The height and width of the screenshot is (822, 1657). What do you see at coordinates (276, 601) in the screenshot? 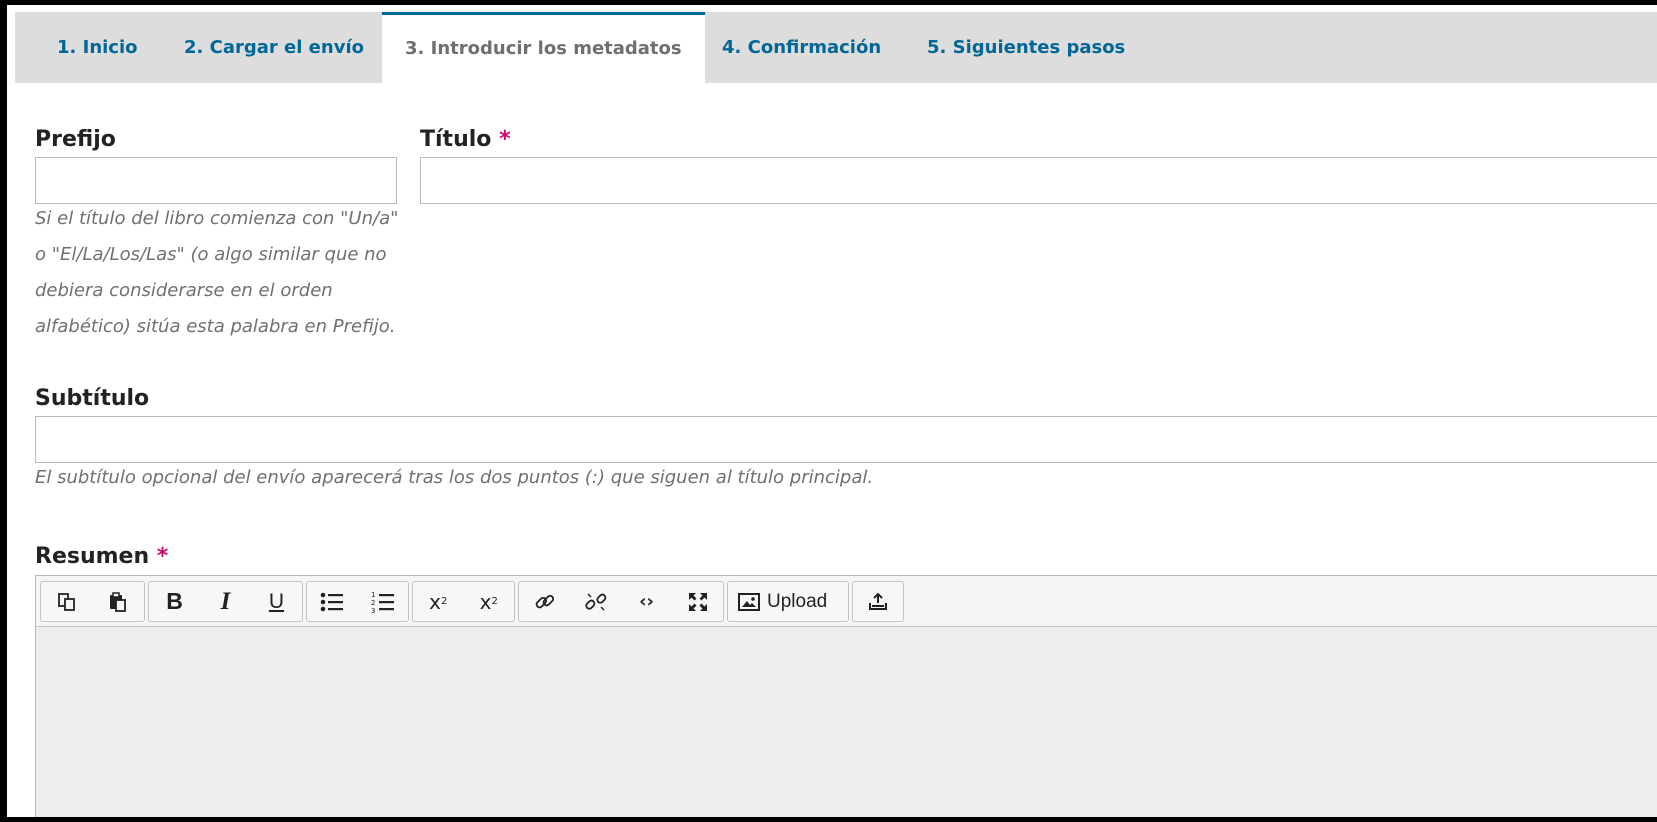
I see `underline-icon: U` at bounding box center [276, 601].